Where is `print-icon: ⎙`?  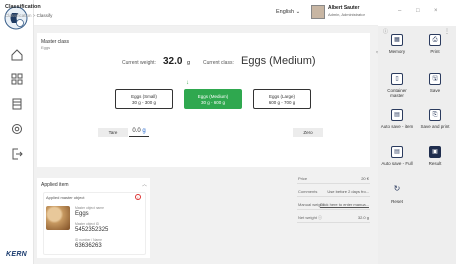 print-icon: ⎙ is located at coordinates (435, 40).